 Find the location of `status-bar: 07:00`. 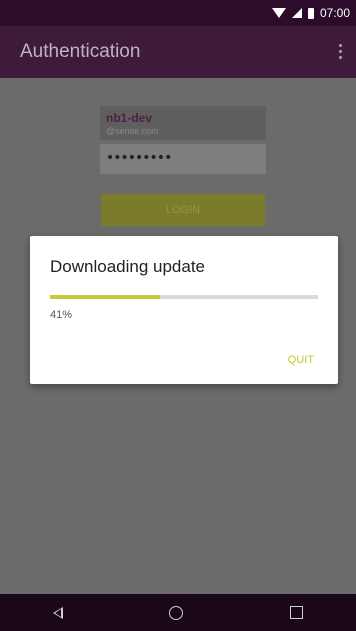

status-bar: 07:00 is located at coordinates (178, 13).